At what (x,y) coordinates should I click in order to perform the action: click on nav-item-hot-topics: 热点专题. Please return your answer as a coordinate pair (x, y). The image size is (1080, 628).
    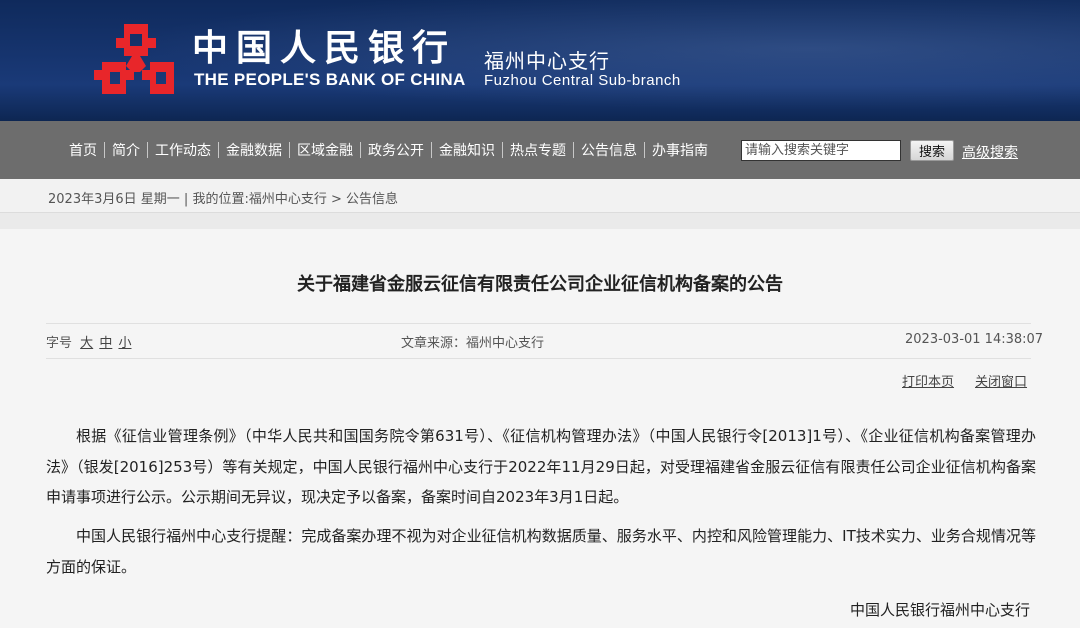
    Looking at the image, I should click on (538, 150).